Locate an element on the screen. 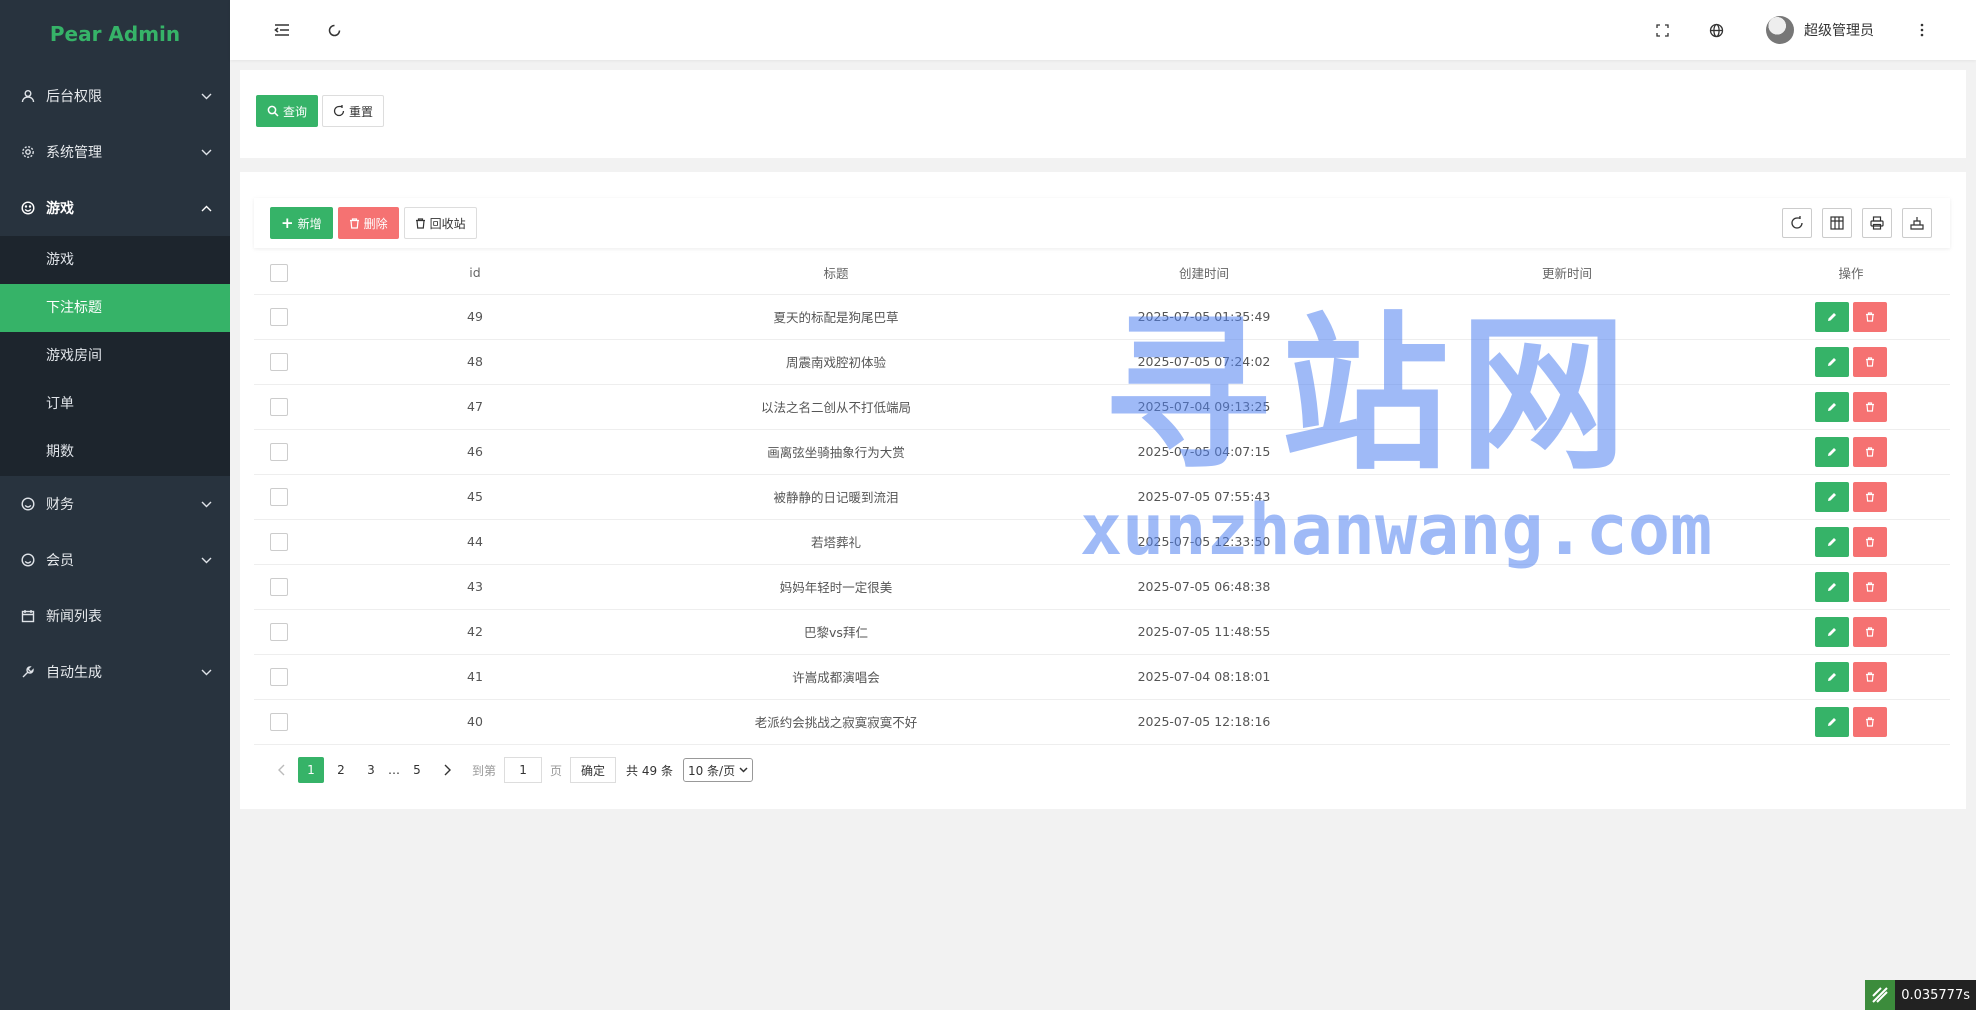 This screenshot has width=1976, height=1010. reset-button: 重置 is located at coordinates (353, 111).